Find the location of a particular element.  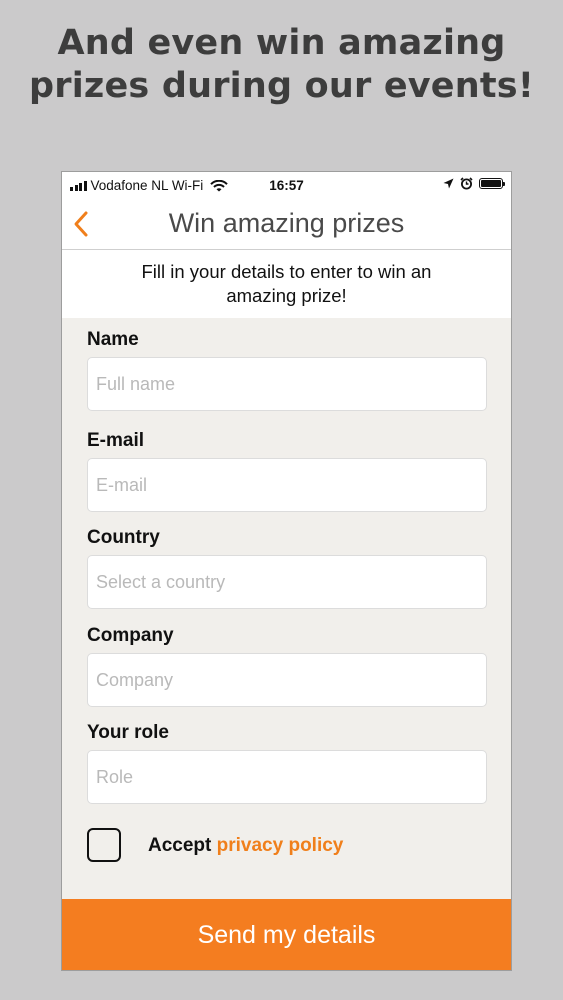

role-label: Your role is located at coordinates (128, 732).